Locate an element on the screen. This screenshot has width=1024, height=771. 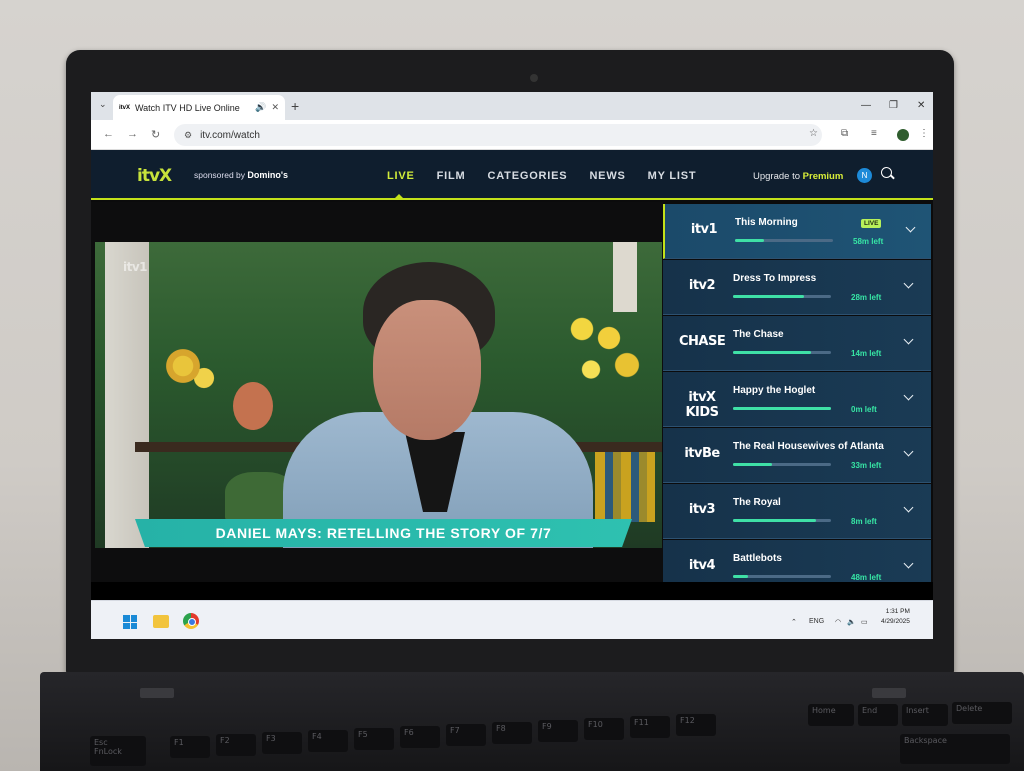
nav-live: LIVE is located at coordinates (401, 176).